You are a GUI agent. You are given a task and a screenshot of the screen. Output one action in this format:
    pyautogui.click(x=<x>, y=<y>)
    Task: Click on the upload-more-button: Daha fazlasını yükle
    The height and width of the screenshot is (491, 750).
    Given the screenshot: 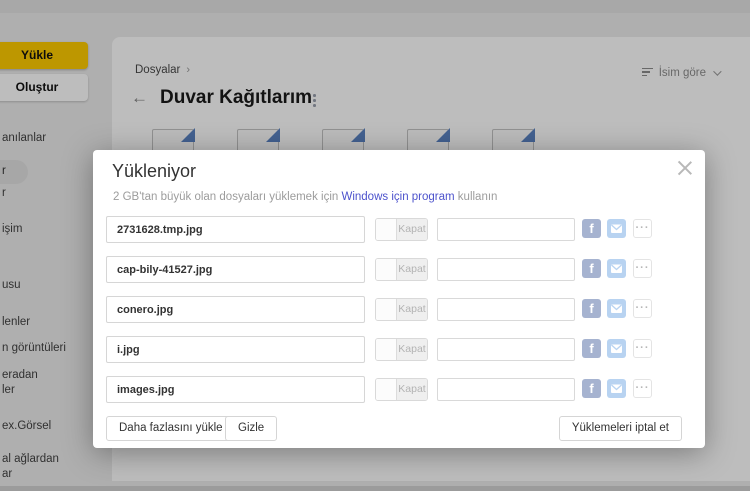 What is the action you would take?
    pyautogui.click(x=171, y=428)
    